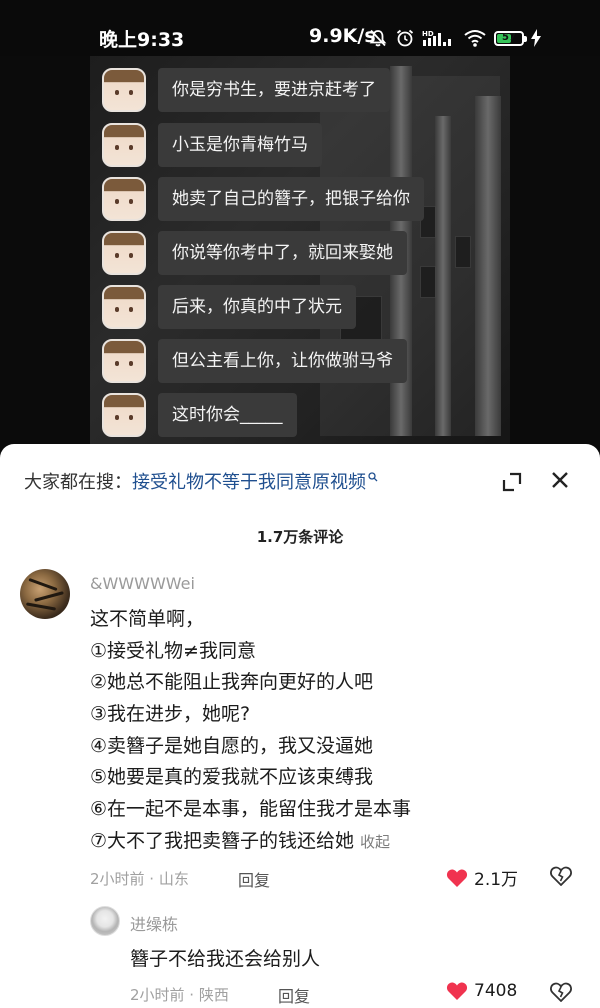 The width and height of the screenshot is (600, 1008). I want to click on chat-row: 但公主看上你，让你做驸马爷, so click(254, 361).